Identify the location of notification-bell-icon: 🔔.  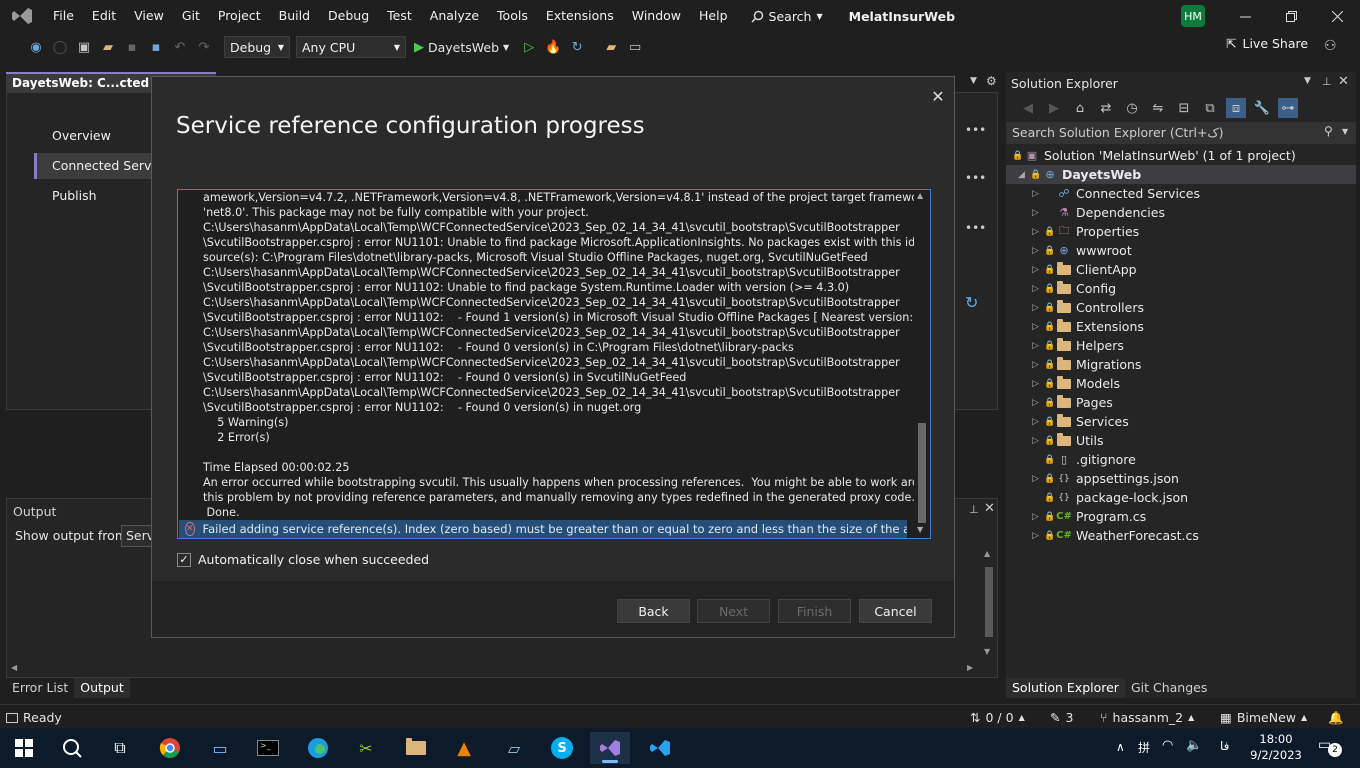
(1336, 718).